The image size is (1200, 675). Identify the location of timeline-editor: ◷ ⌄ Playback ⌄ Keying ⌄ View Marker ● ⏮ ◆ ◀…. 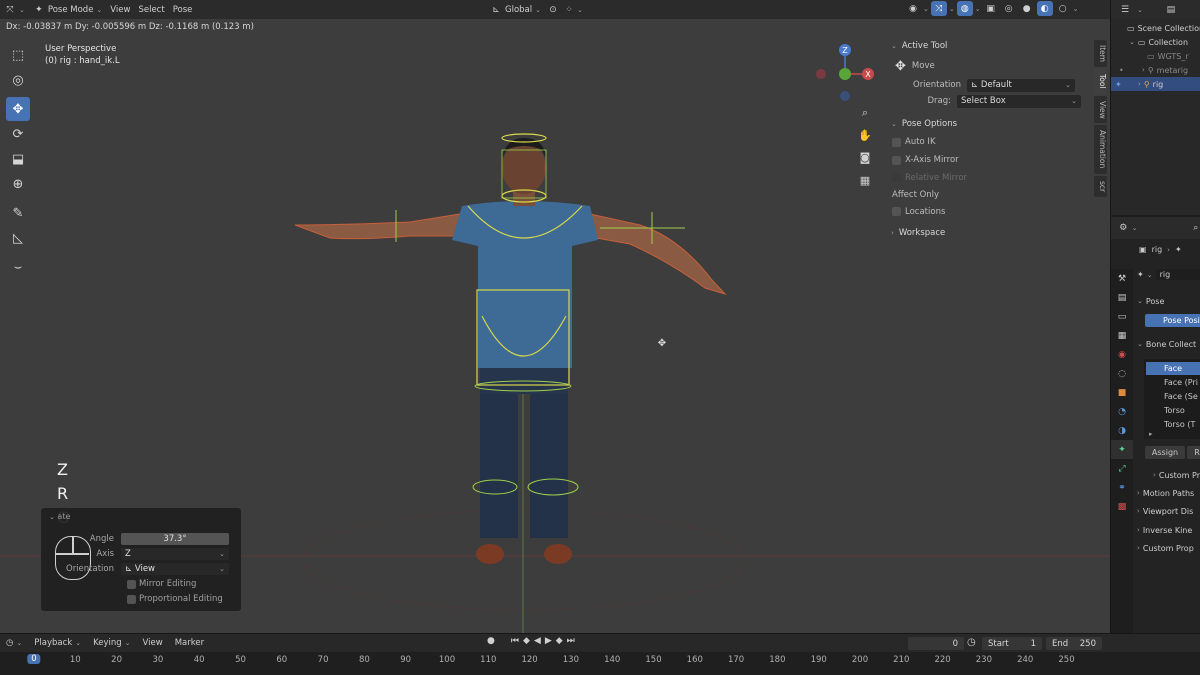
(600, 654).